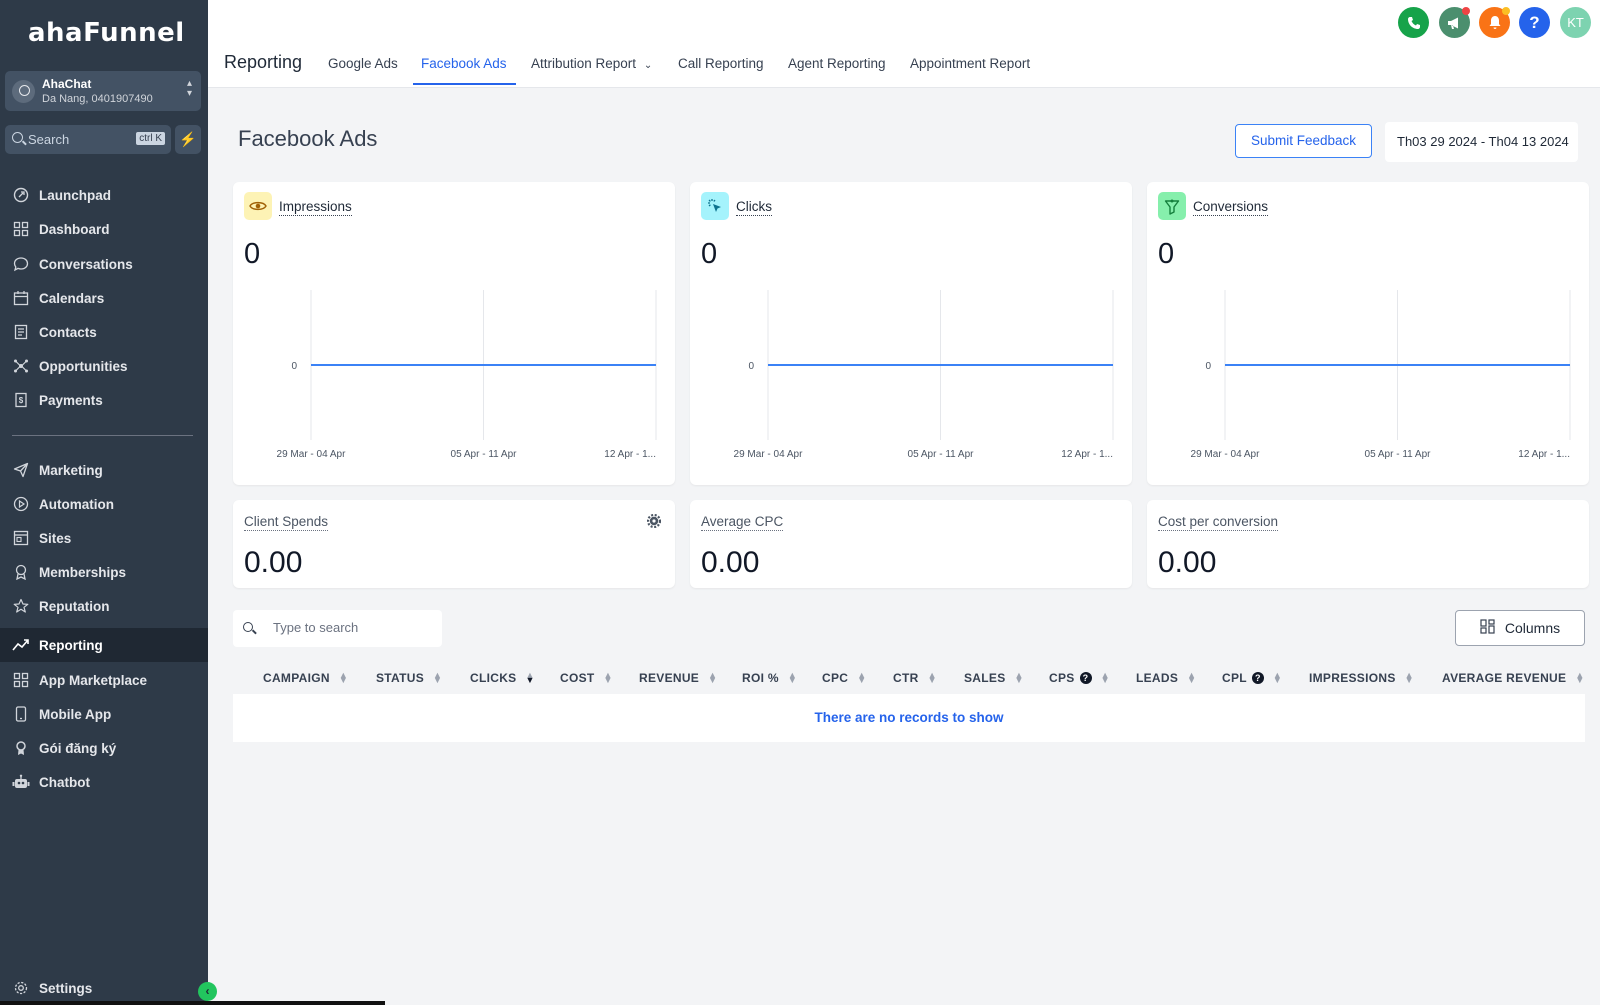 The width and height of the screenshot is (1600, 1005). I want to click on sidebar-item-payments: $ Payments, so click(104, 400).